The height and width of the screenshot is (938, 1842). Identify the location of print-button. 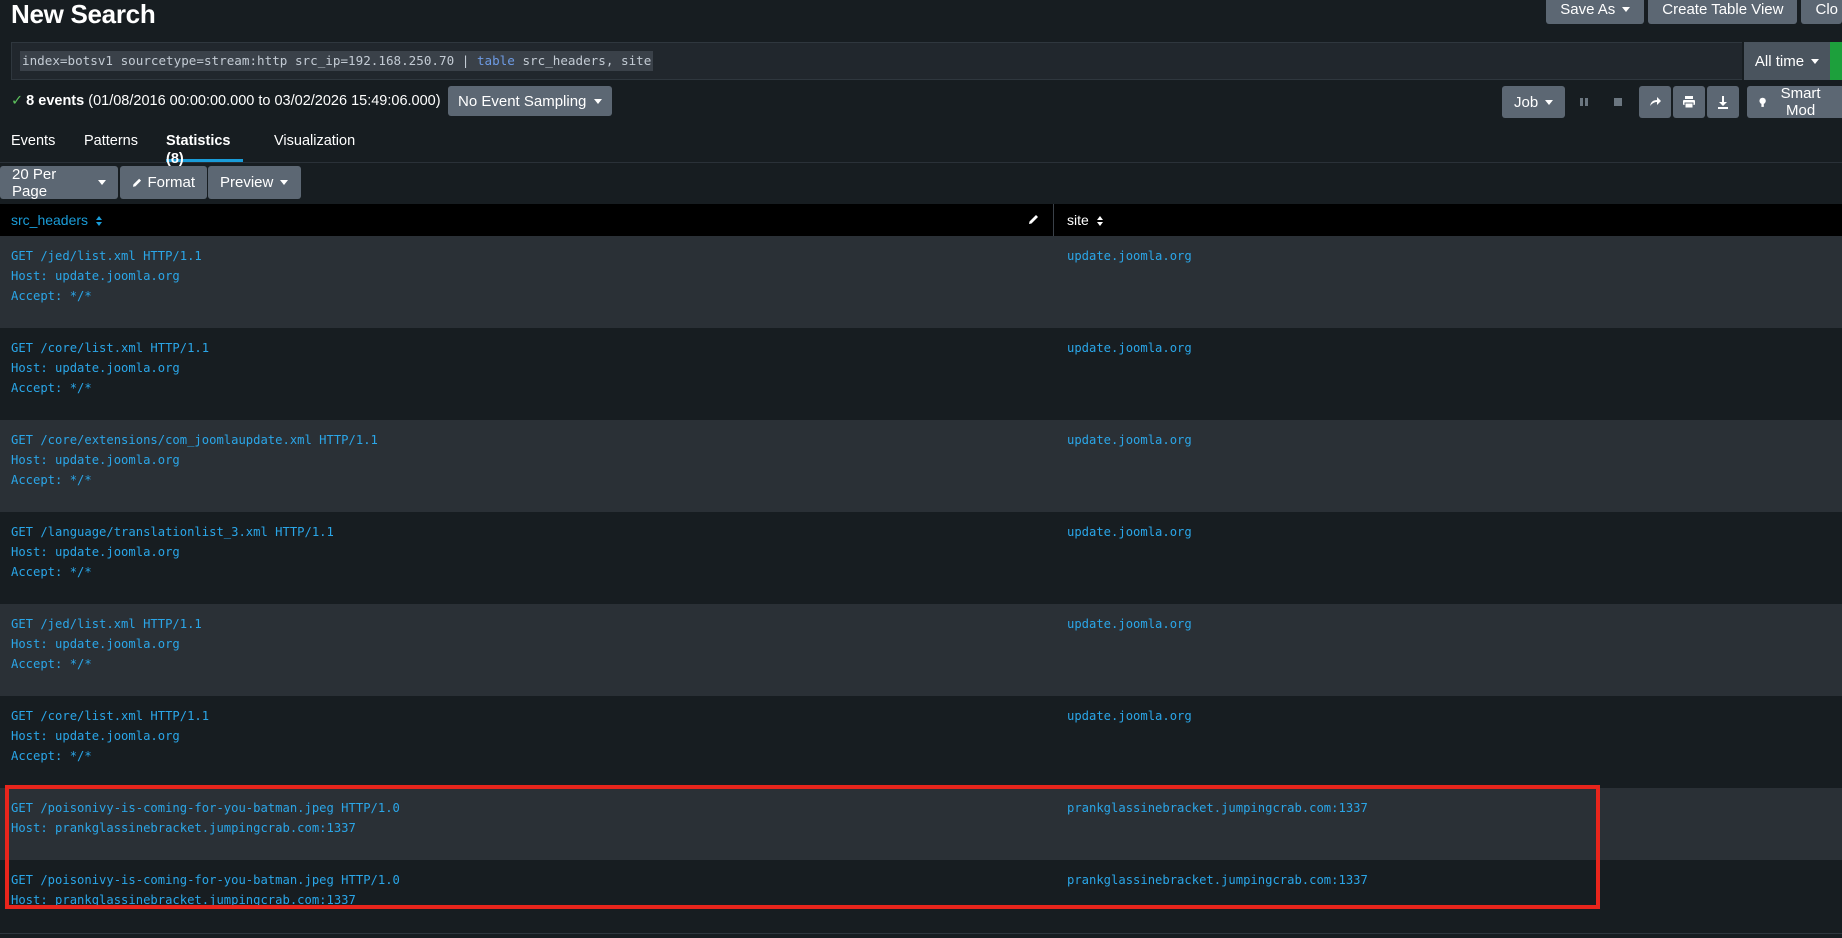
(1689, 102).